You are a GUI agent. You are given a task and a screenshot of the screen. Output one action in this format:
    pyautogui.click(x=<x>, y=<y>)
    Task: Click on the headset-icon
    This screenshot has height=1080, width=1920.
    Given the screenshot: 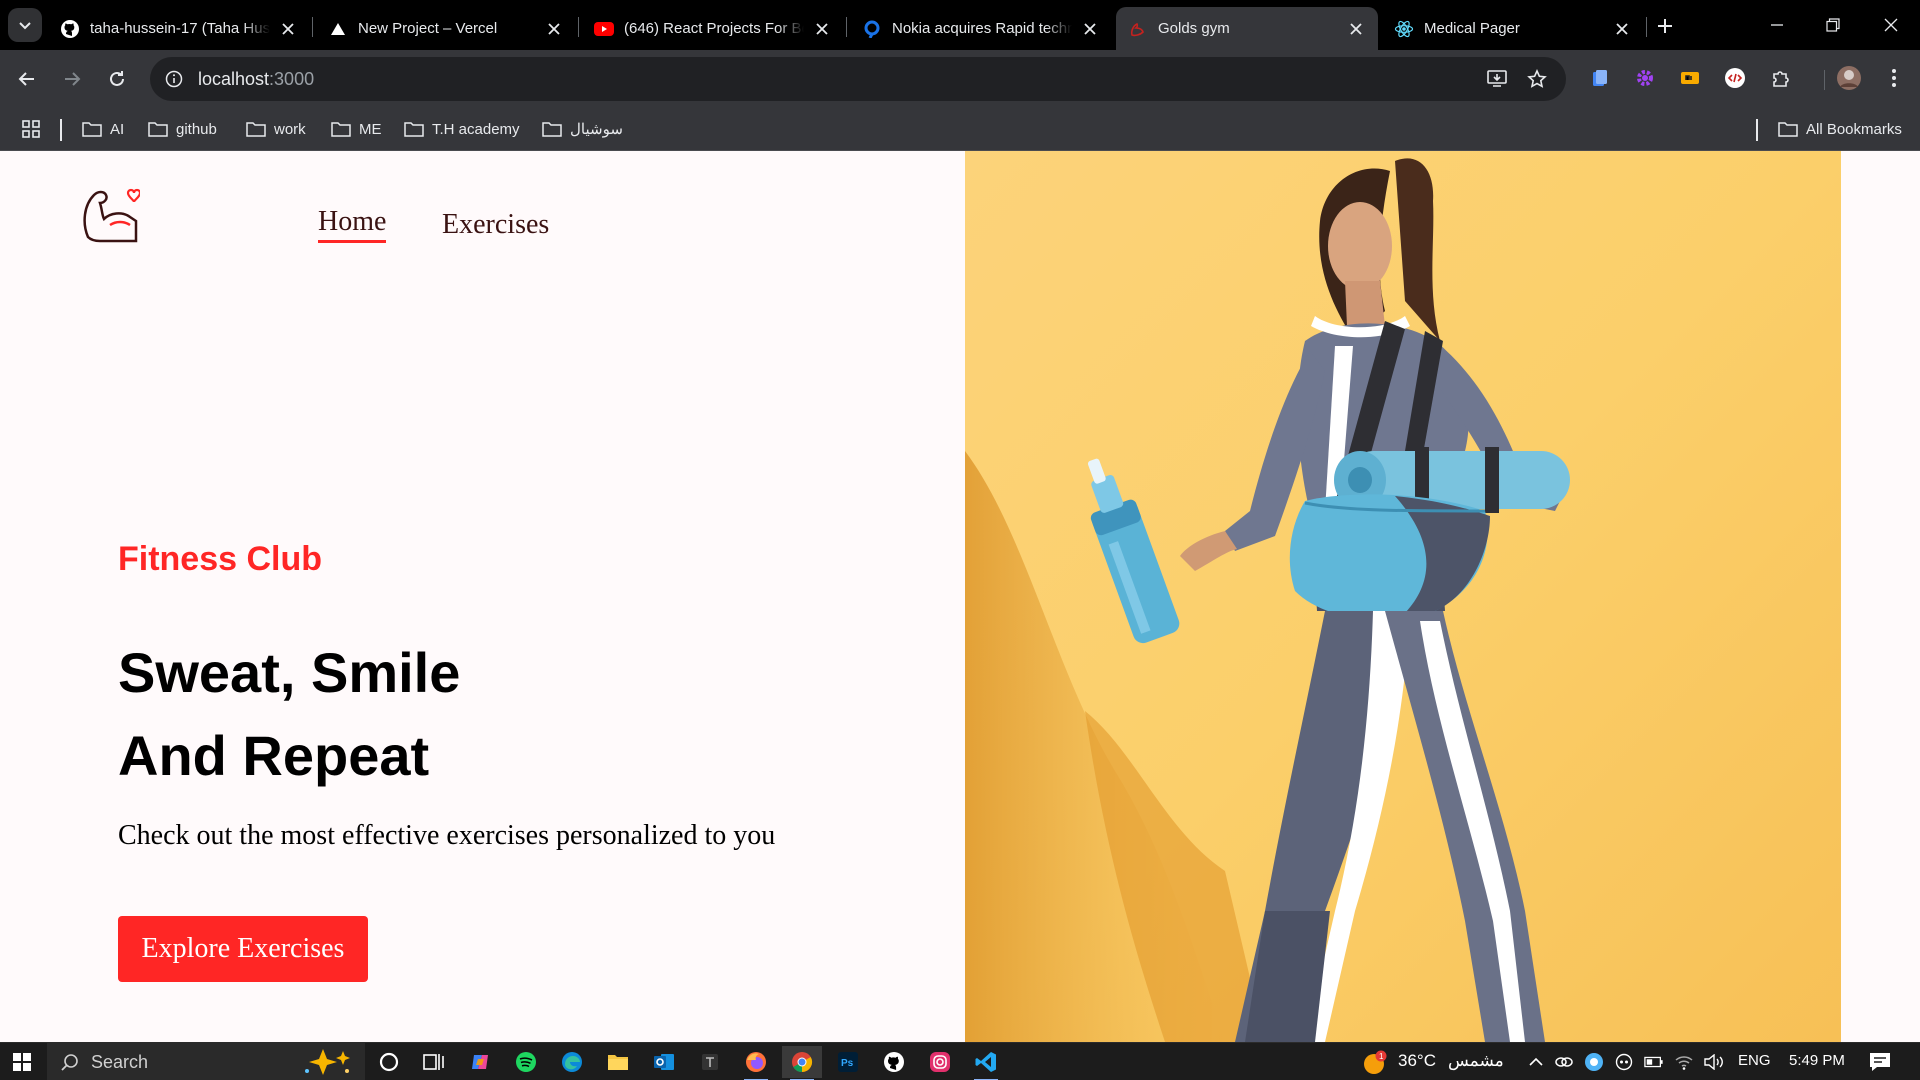 What is the action you would take?
    pyautogui.click(x=1624, y=1062)
    